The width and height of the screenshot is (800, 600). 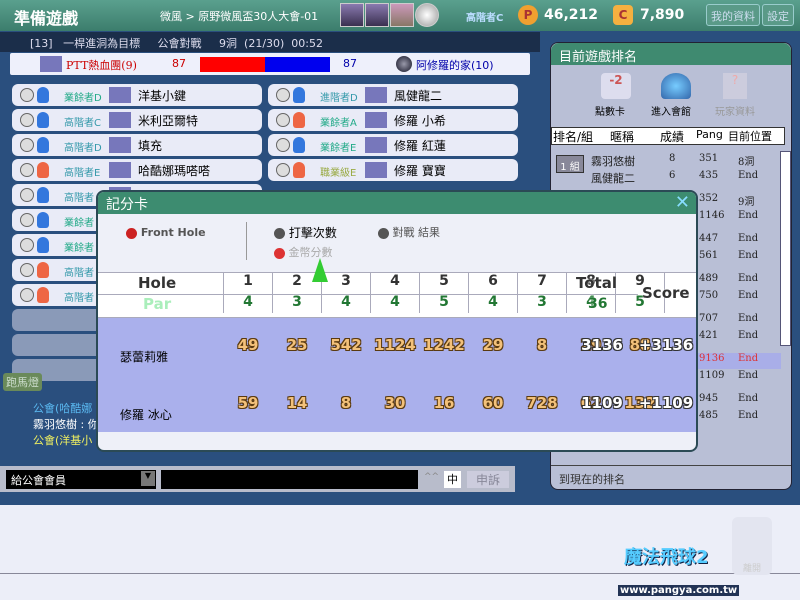 What do you see at coordinates (666, 178) in the screenshot?
I see `ranking-row: 風健龍二 6 435 End` at bounding box center [666, 178].